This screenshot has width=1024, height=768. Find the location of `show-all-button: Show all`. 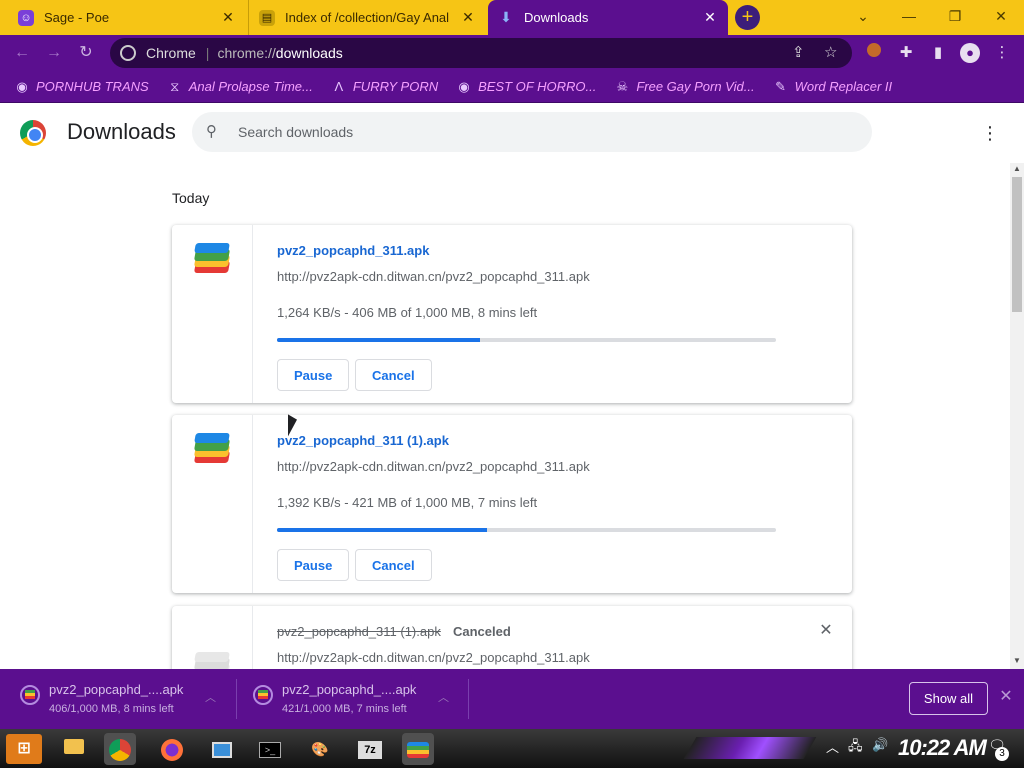

show-all-button: Show all is located at coordinates (948, 698).